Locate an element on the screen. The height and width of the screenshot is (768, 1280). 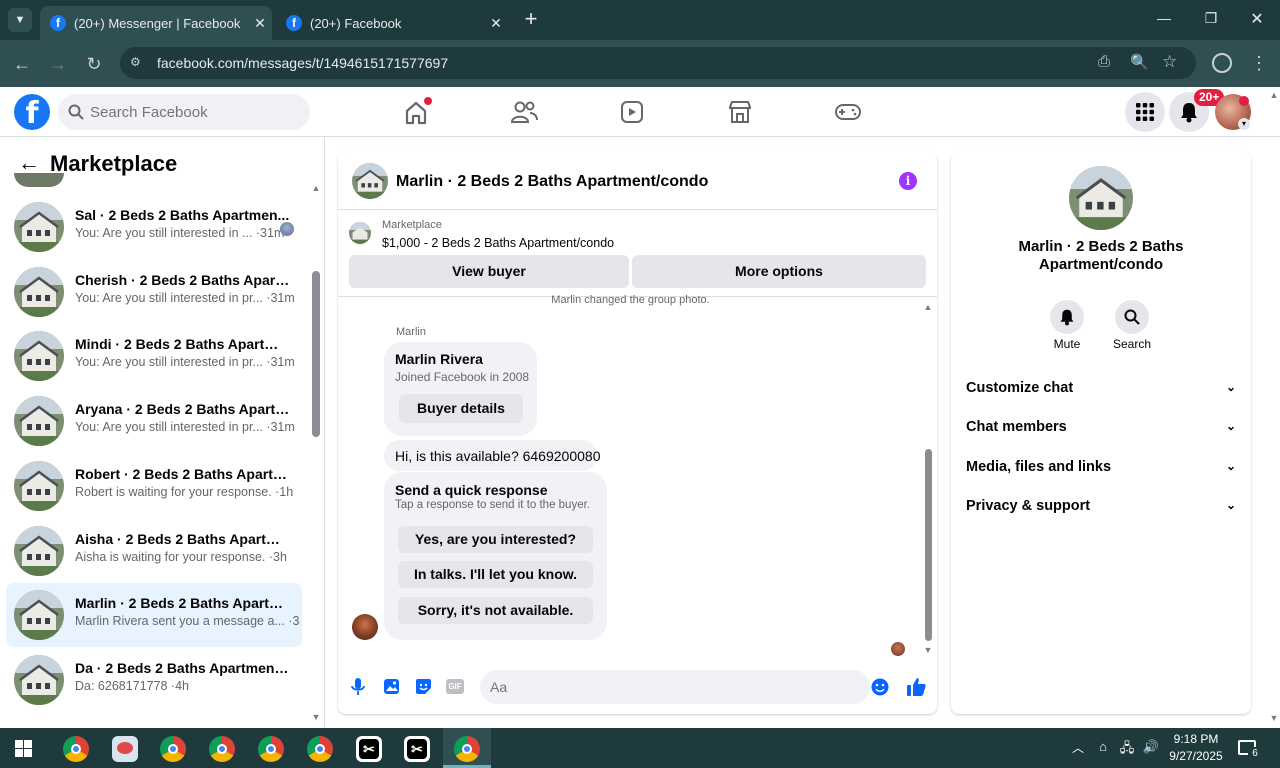
network-icon: 🖧 is located at coordinates (1127, 747).